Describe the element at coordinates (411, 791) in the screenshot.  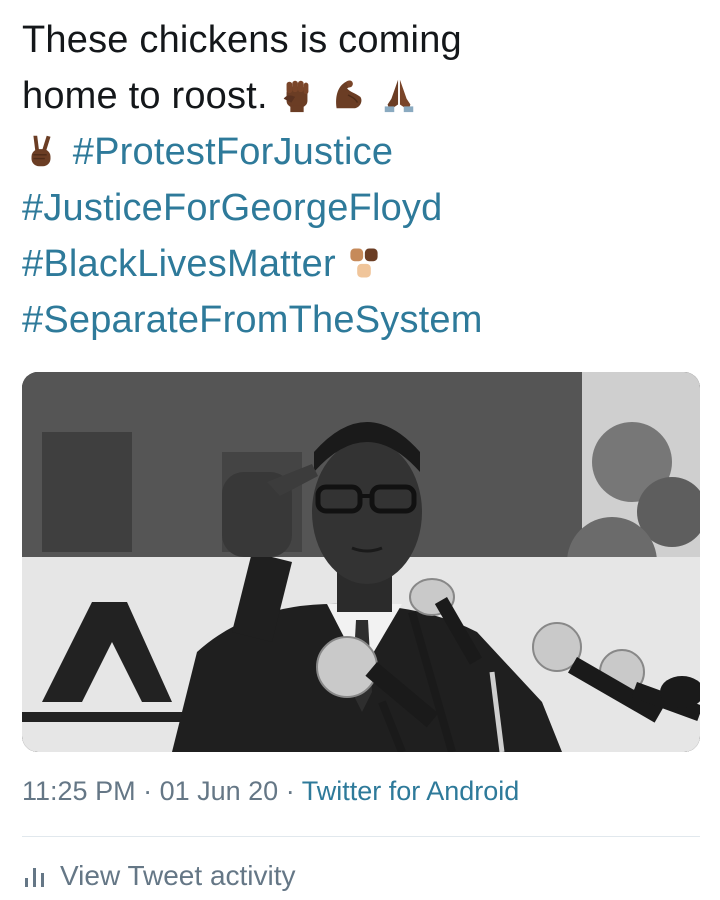
I see `tweet-source-link: Twitter for Android` at that location.